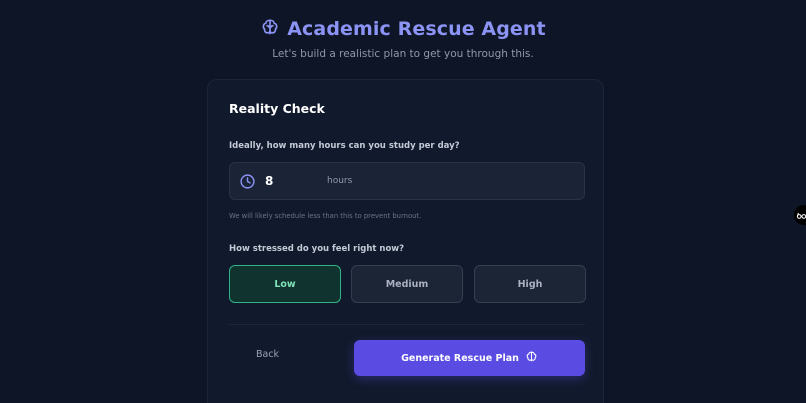 This screenshot has width=806, height=403. I want to click on stress-question-label: How stressed do you feel right now?, so click(317, 249).